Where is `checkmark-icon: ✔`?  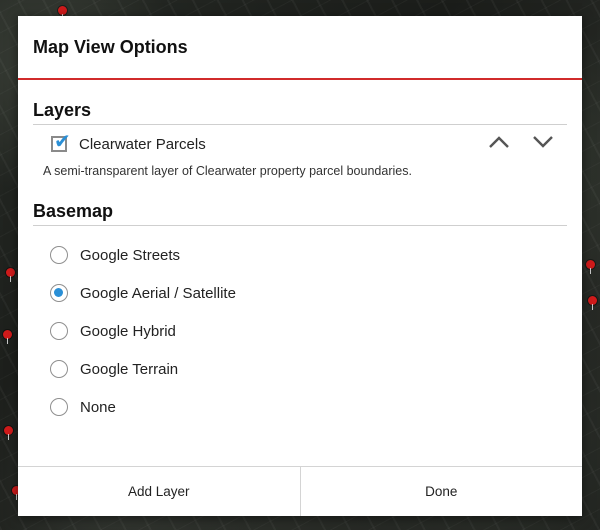
checkmark-icon: ✔ is located at coordinates (62, 142).